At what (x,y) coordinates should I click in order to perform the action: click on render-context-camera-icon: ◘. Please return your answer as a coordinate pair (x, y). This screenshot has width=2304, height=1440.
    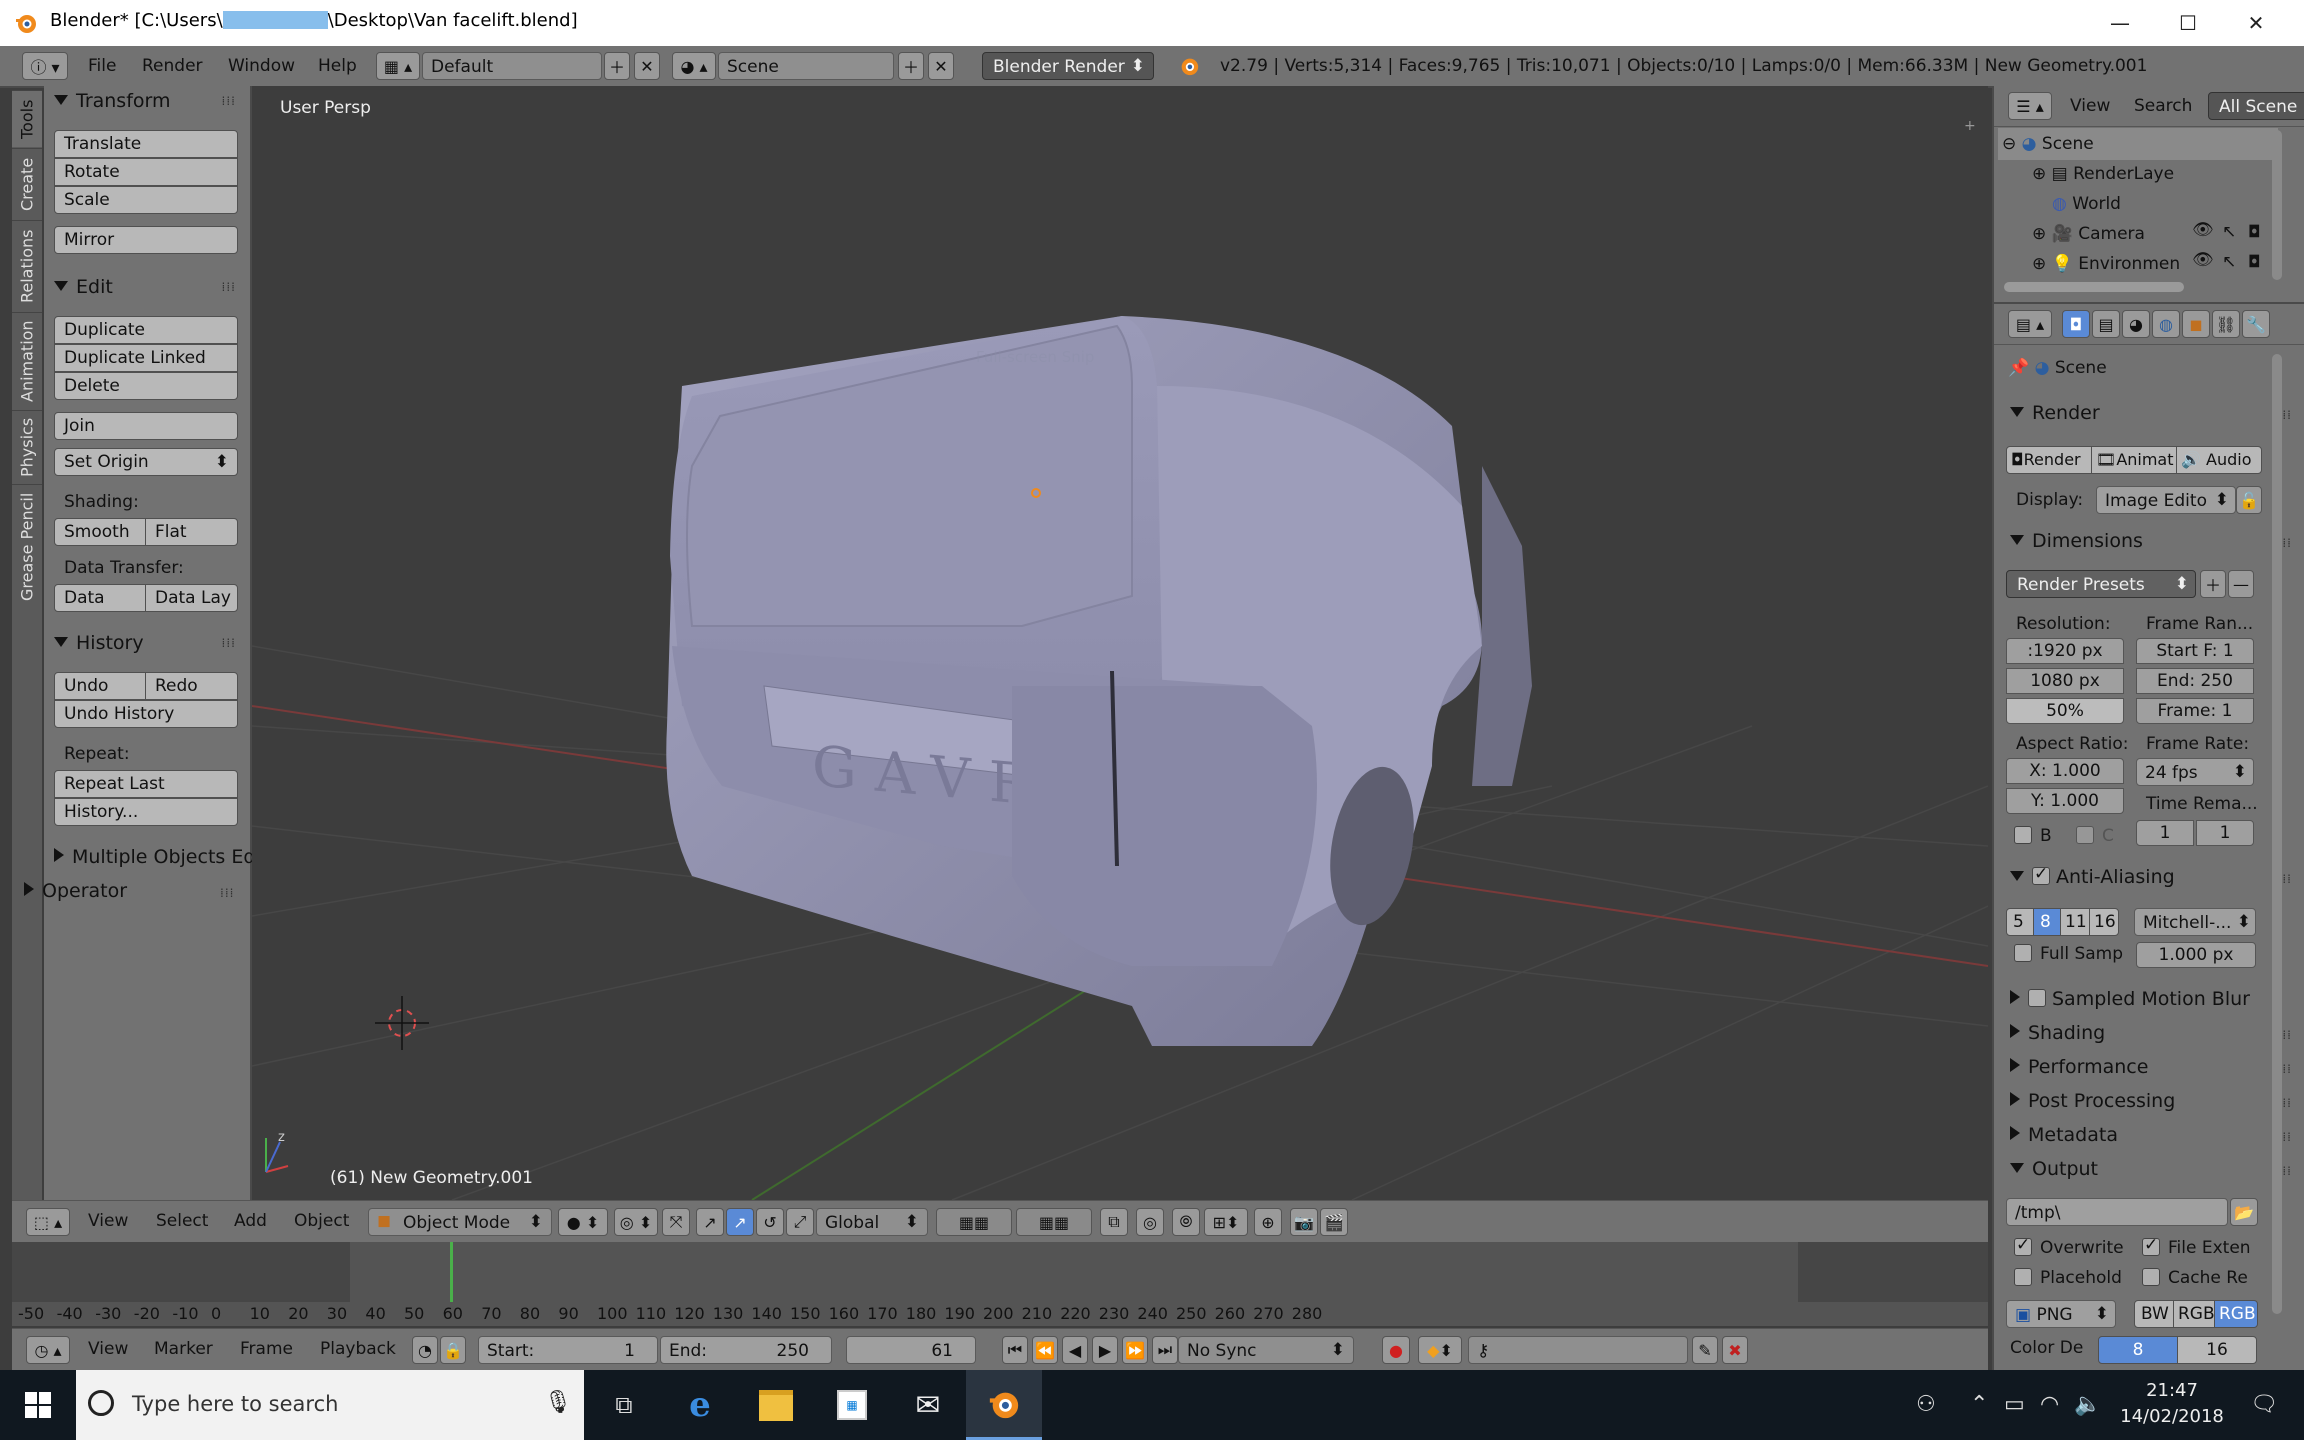
    Looking at the image, I should click on (2076, 324).